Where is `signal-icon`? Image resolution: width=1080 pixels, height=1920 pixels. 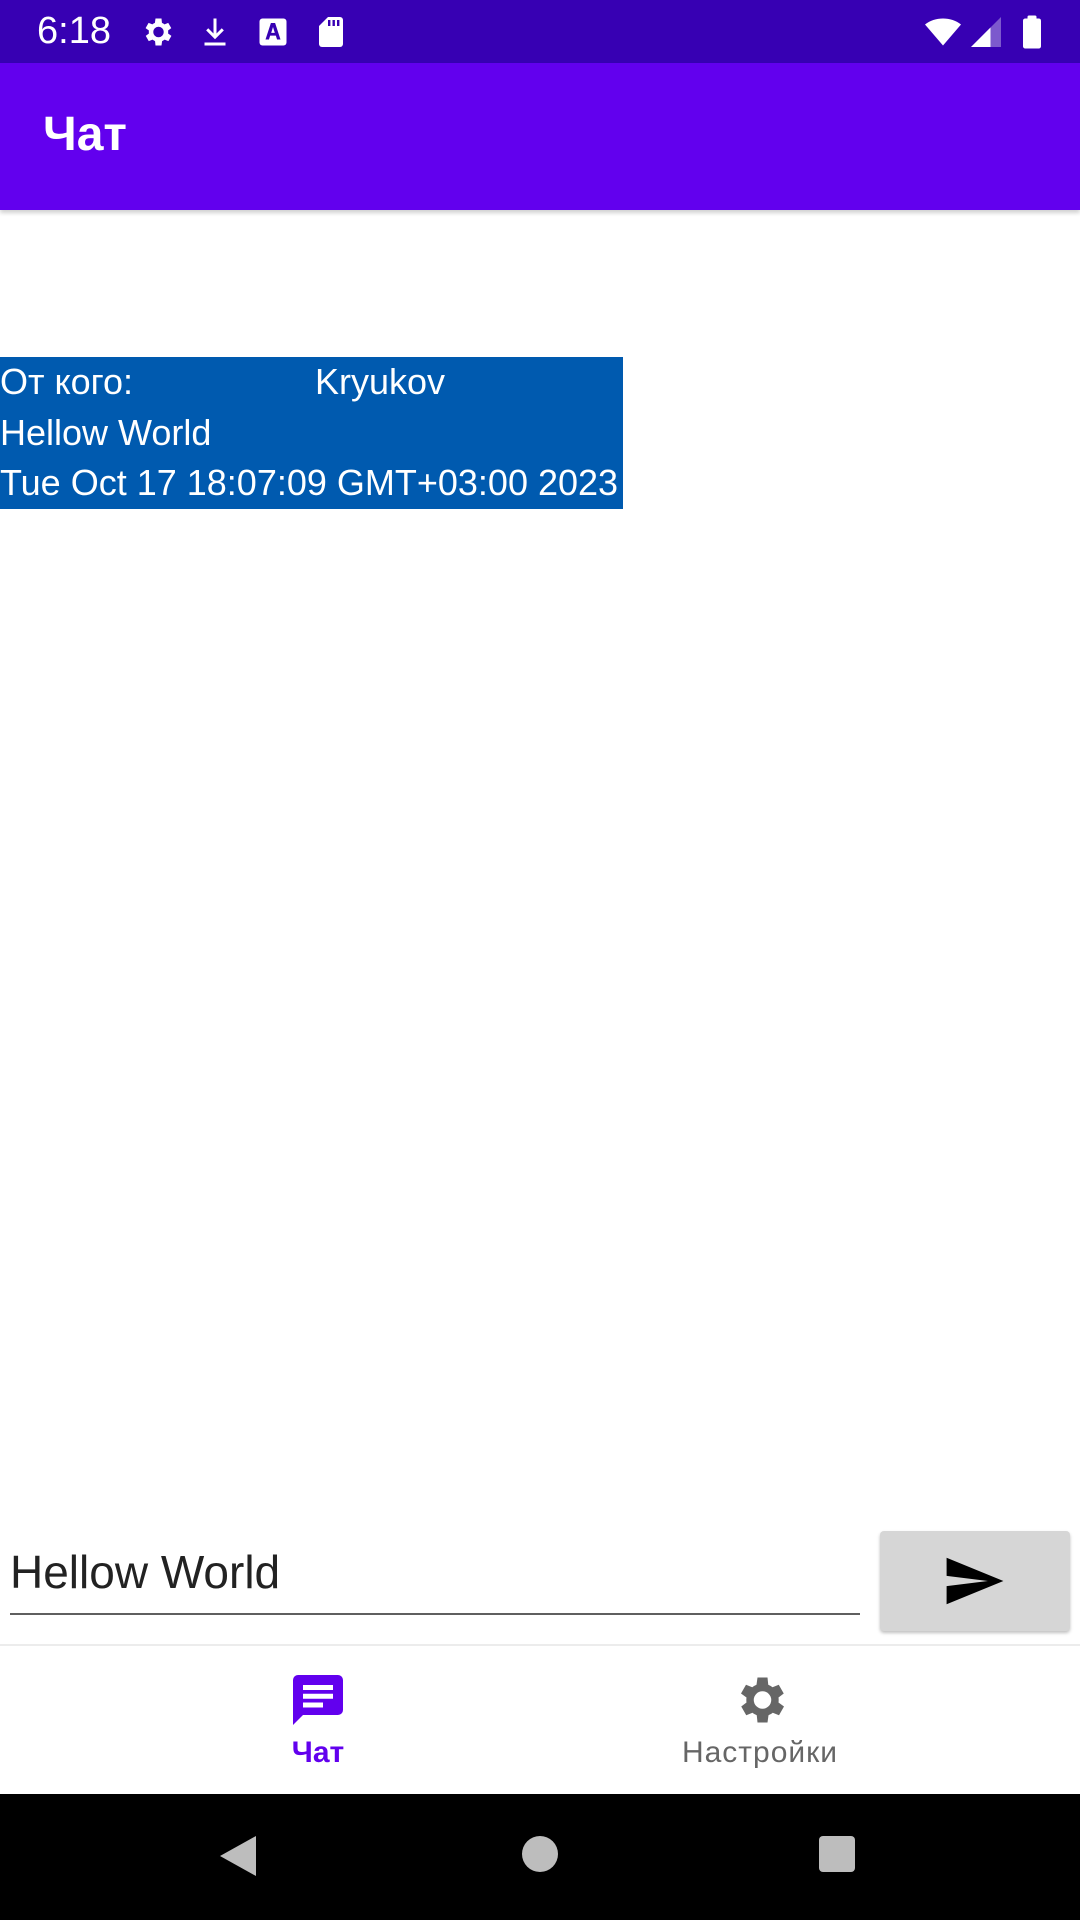 signal-icon is located at coordinates (986, 32).